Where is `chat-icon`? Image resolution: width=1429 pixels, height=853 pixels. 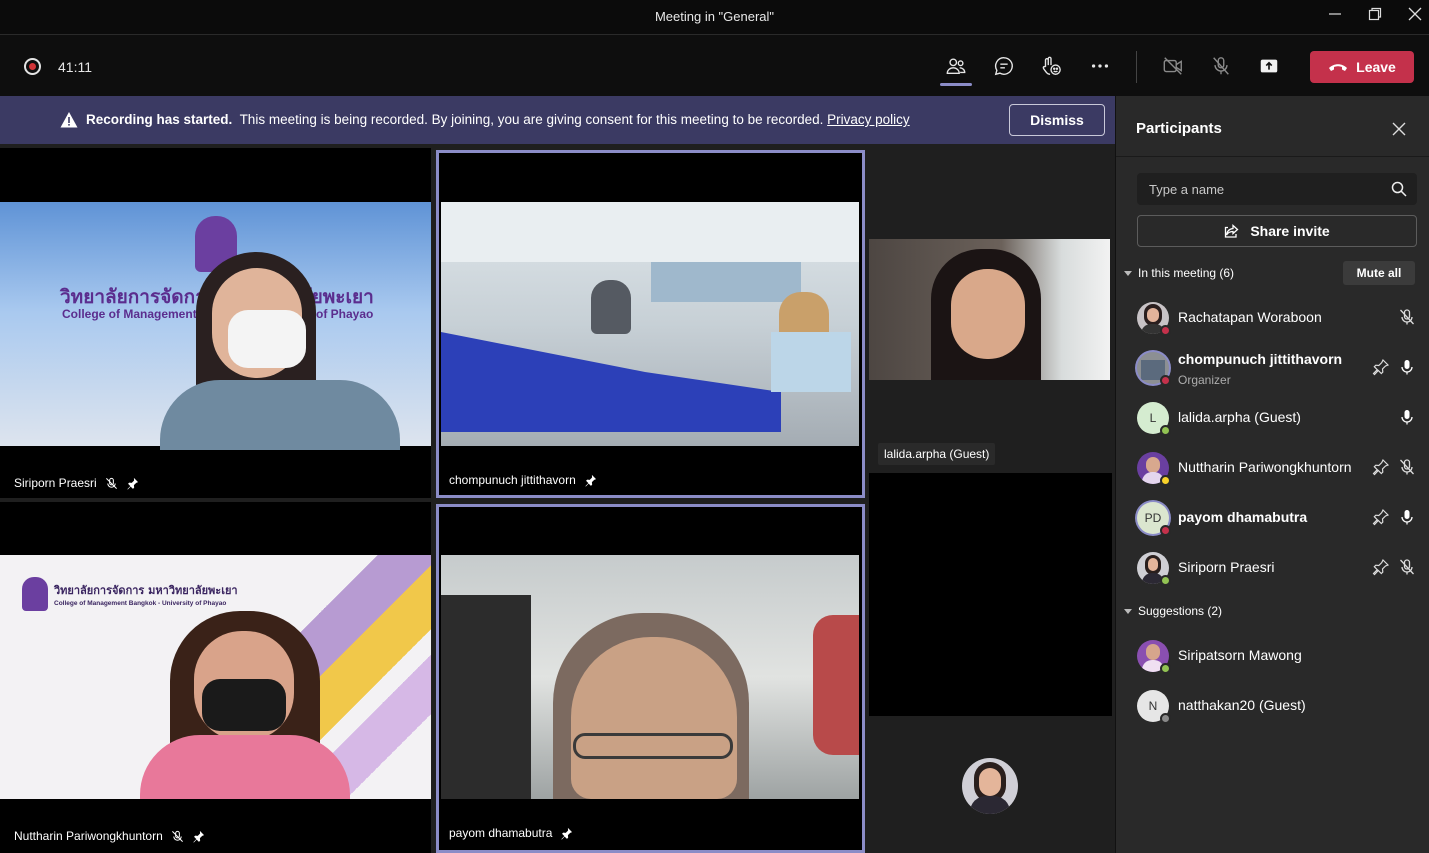 chat-icon is located at coordinates (1004, 66).